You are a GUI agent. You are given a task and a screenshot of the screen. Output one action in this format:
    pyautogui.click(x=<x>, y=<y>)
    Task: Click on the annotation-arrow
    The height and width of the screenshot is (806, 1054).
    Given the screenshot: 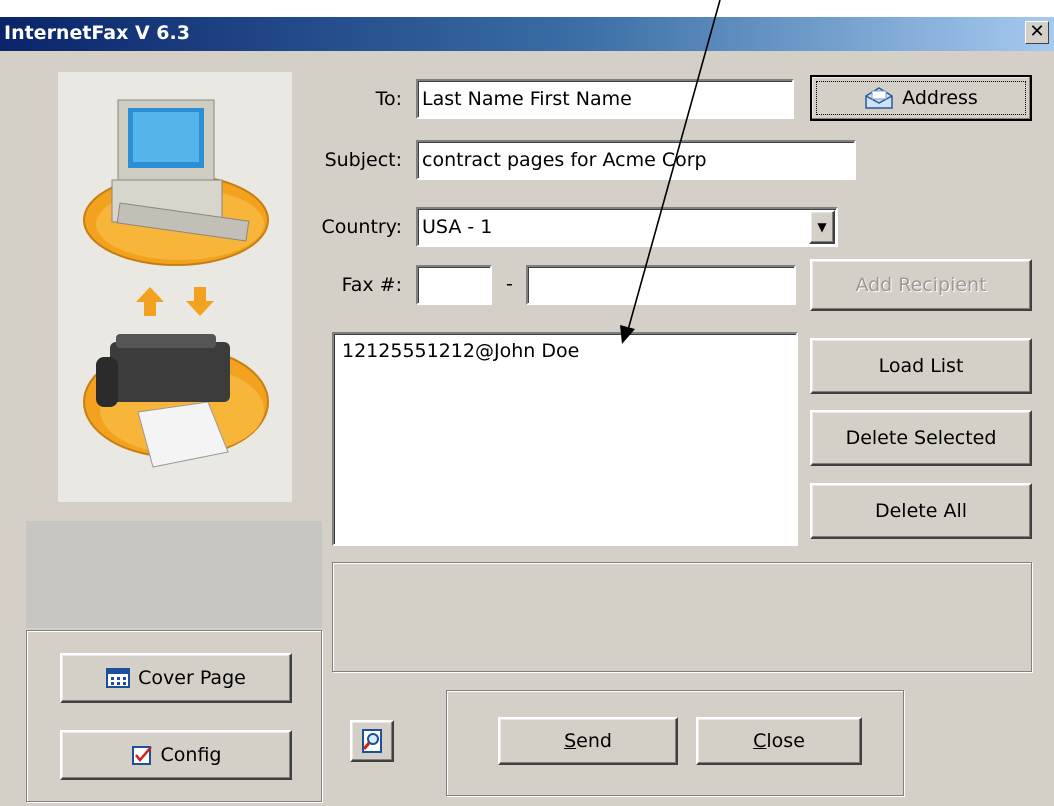 What is the action you would take?
    pyautogui.click(x=670, y=172)
    